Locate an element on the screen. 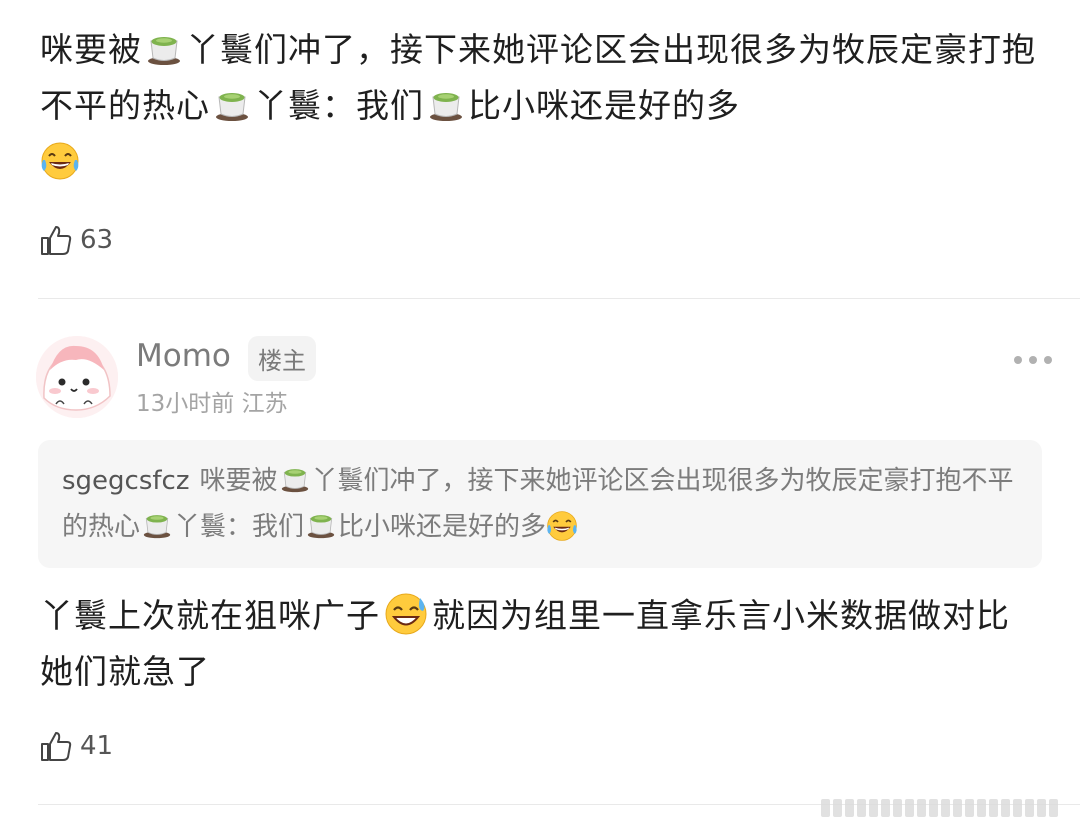 The height and width of the screenshot is (825, 1080). like-count: 41 is located at coordinates (97, 746).